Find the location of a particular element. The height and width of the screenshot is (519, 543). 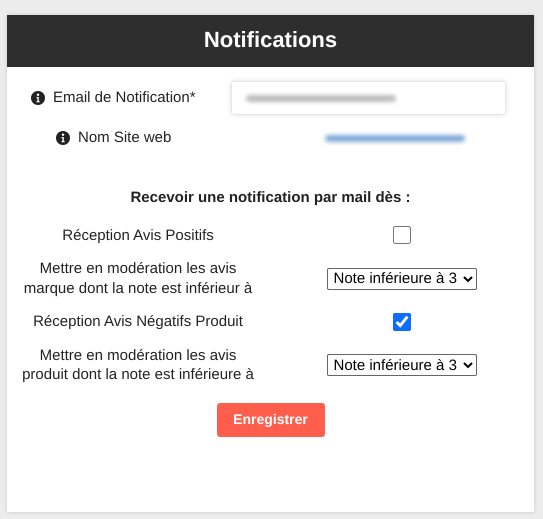

section-heading: Recevoir une notification par mail dès : is located at coordinates (270, 197).